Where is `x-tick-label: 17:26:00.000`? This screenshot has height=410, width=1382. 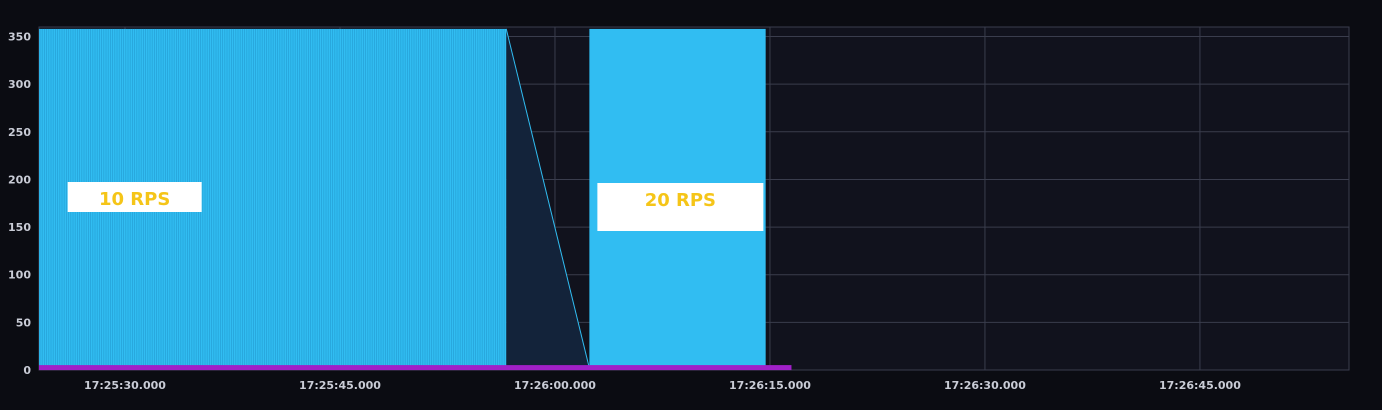 x-tick-label: 17:26:00.000 is located at coordinates (555, 385).